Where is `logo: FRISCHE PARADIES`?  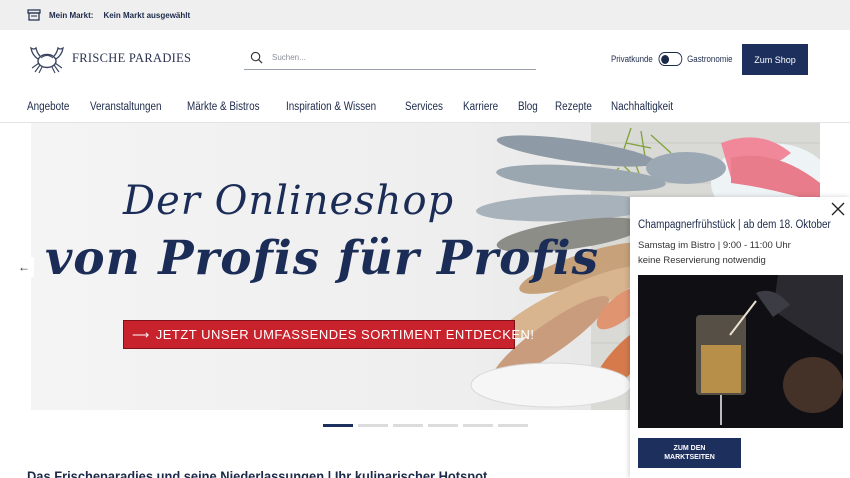
logo: FRISCHE PARADIES is located at coordinates (109, 58).